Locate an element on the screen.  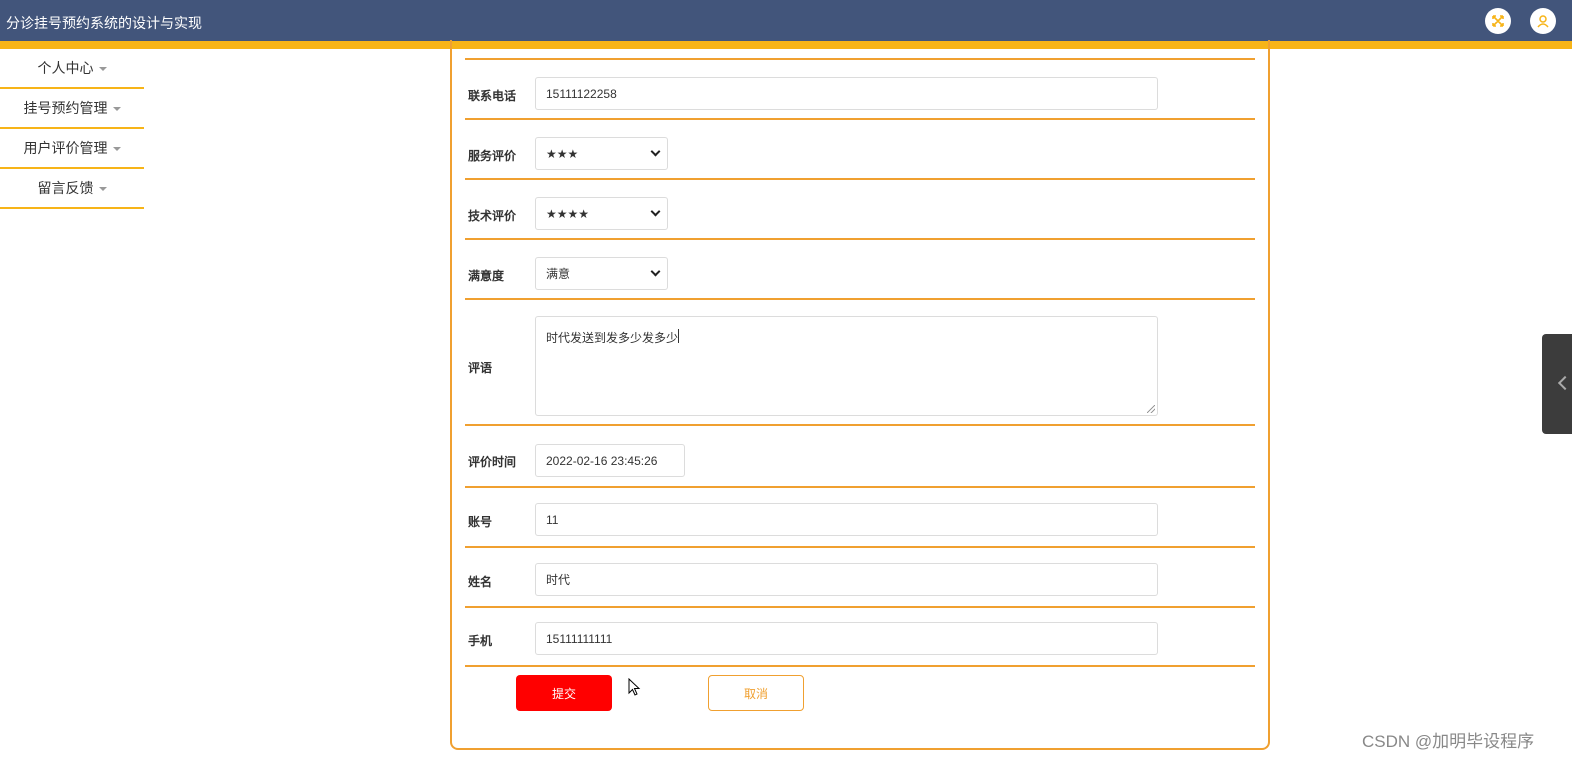
comment-textarea: 时代发送到发多少发多少 is located at coordinates (846, 366).